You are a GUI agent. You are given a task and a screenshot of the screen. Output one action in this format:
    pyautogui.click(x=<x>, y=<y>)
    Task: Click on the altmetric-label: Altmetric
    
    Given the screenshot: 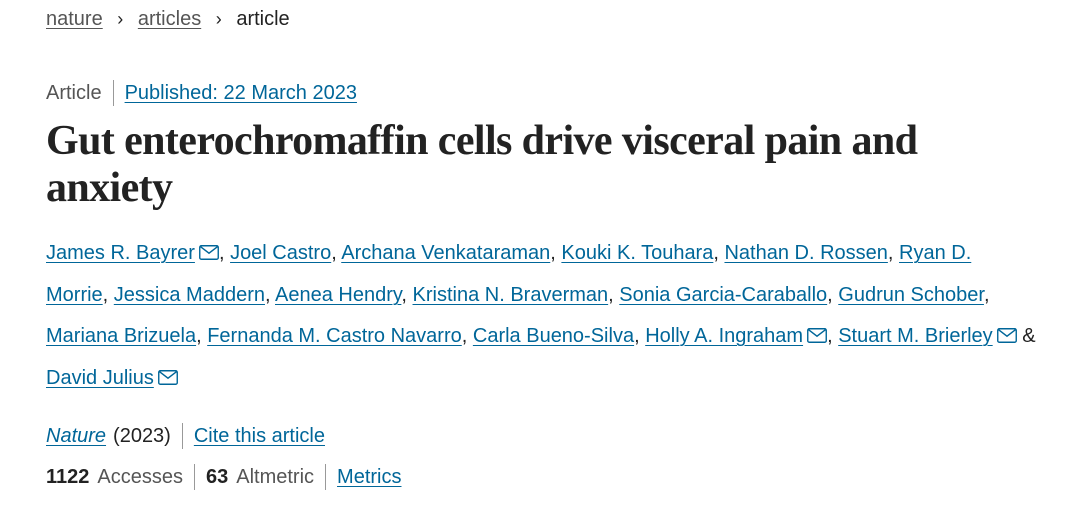 What is the action you would take?
    pyautogui.click(x=275, y=476)
    